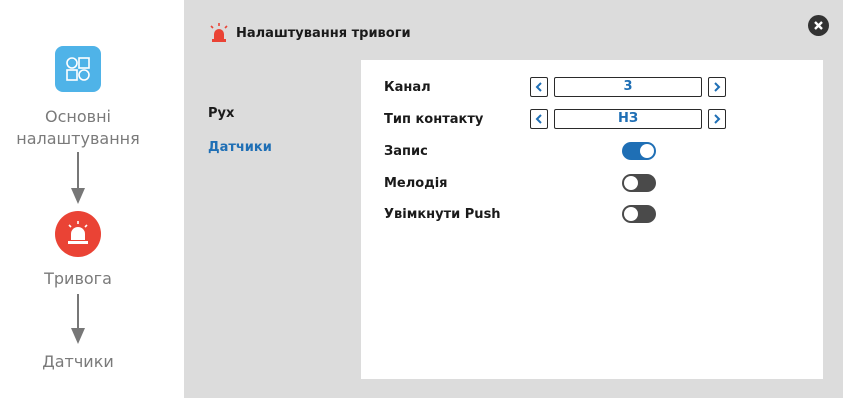  What do you see at coordinates (406, 151) in the screenshot?
I see `record-label: Запис` at bounding box center [406, 151].